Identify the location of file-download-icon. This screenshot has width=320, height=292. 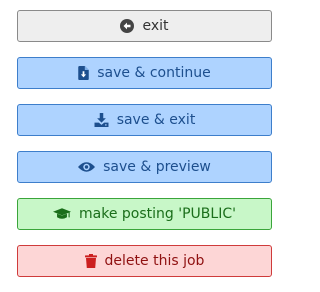
(84, 73).